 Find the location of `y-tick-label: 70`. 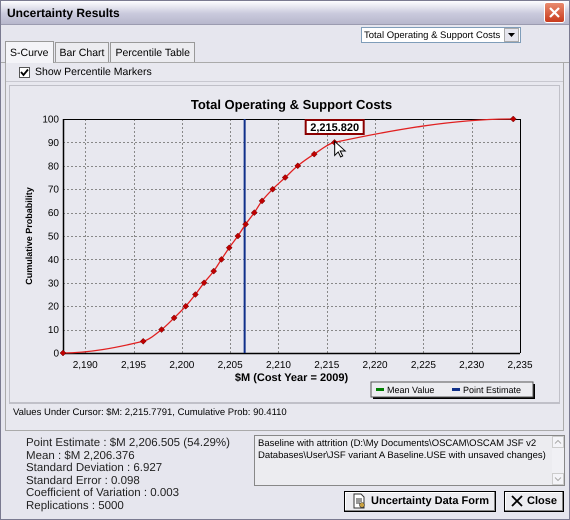

y-tick-label: 70 is located at coordinates (53, 190).